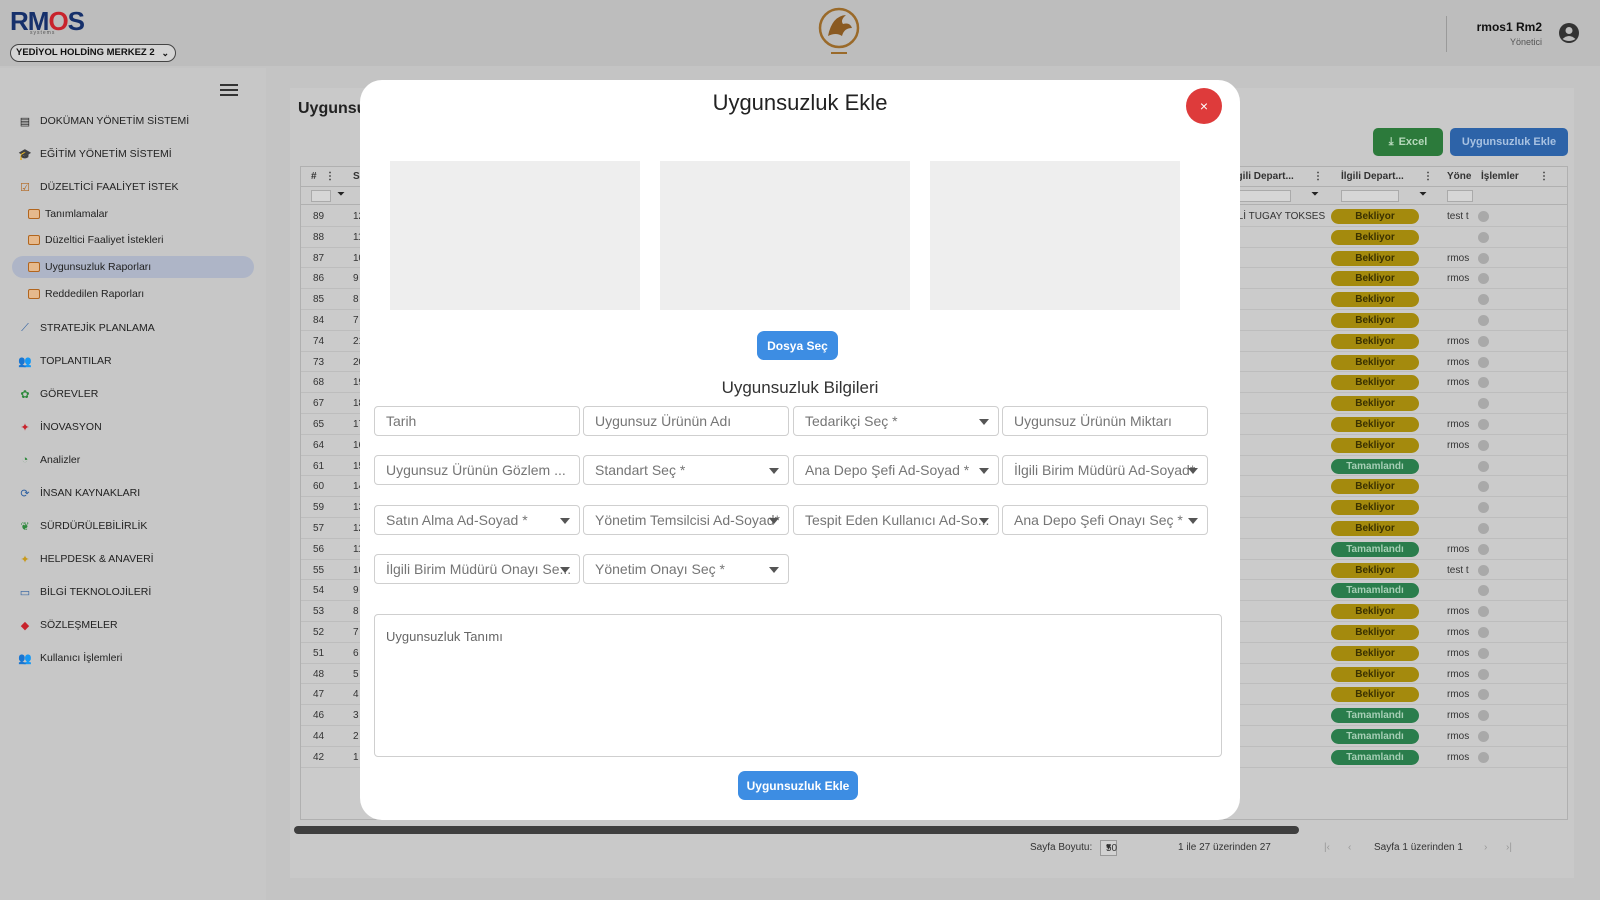  Describe the element at coordinates (319, 445) in the screenshot. I see `row-id: 64` at that location.